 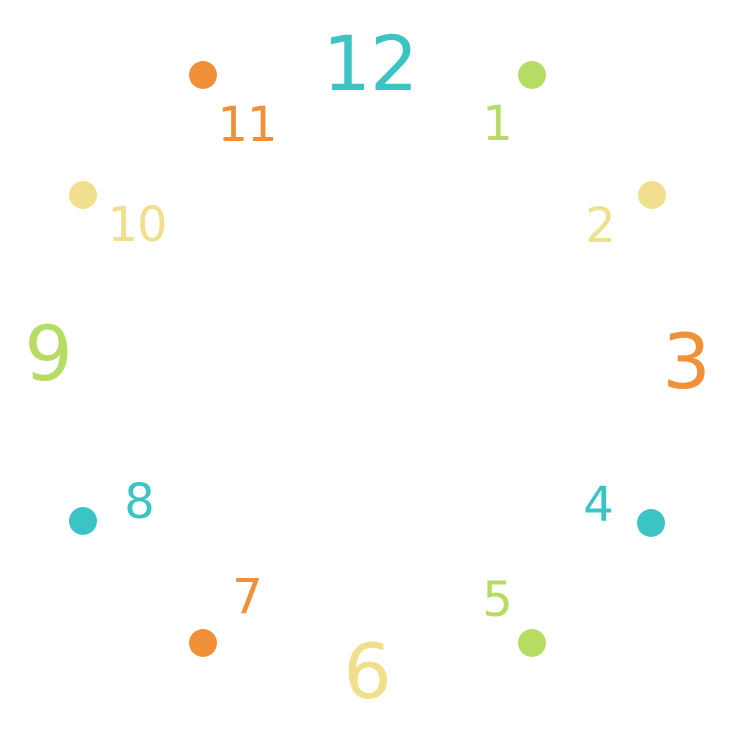 What do you see at coordinates (139, 502) in the screenshot?
I see `hour-numeral-8: 8` at bounding box center [139, 502].